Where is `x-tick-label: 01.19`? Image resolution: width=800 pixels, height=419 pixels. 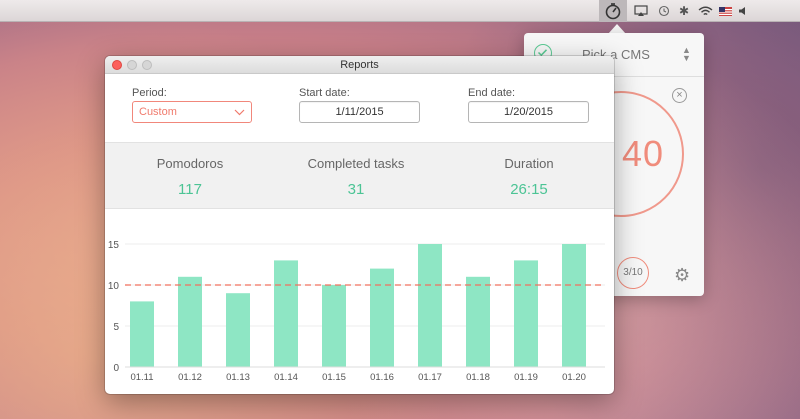
x-tick-label: 01.19 is located at coordinates (526, 377).